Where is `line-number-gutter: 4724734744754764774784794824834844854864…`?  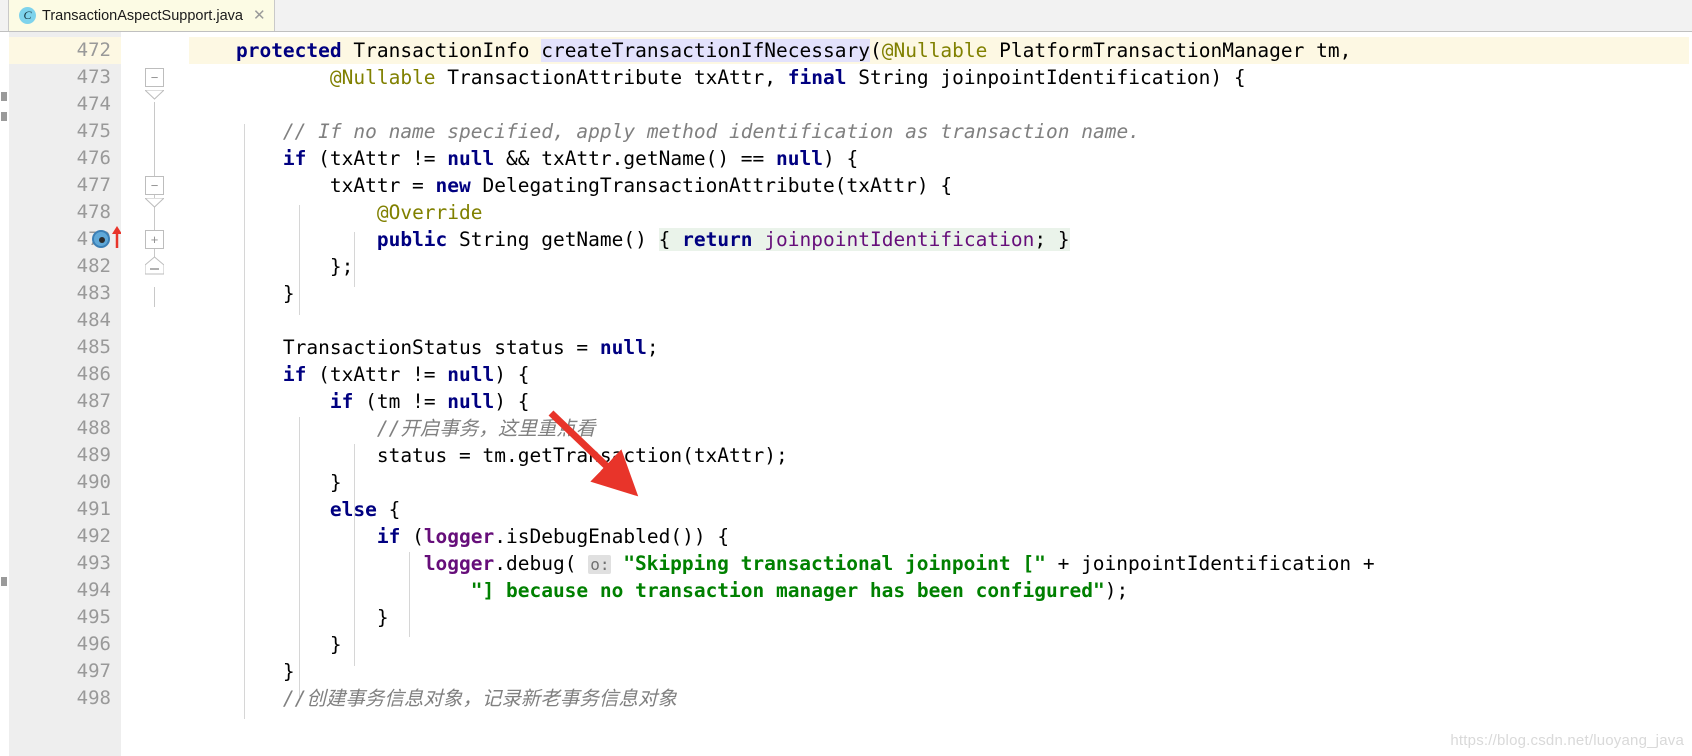 line-number-gutter: 4724734744754764774784794824834844854864… is located at coordinates (65, 394).